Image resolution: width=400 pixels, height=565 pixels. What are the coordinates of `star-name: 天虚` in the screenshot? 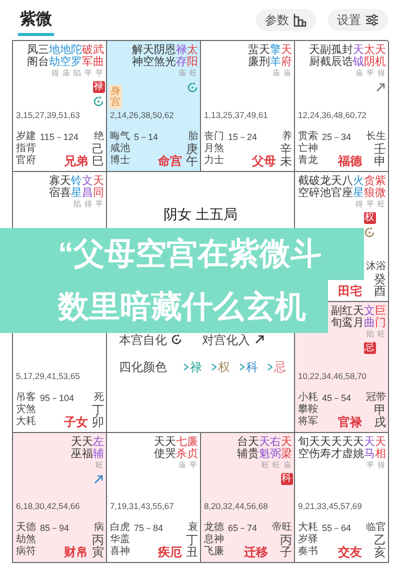 It's located at (347, 448).